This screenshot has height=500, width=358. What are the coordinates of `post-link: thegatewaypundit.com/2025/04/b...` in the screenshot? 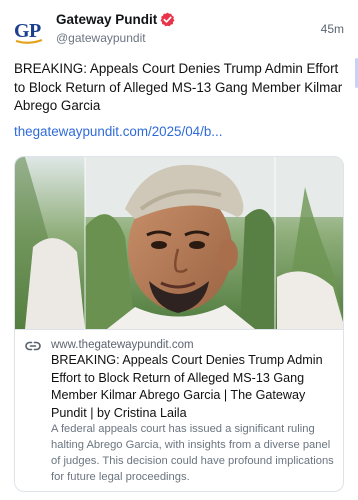 It's located at (118, 131).